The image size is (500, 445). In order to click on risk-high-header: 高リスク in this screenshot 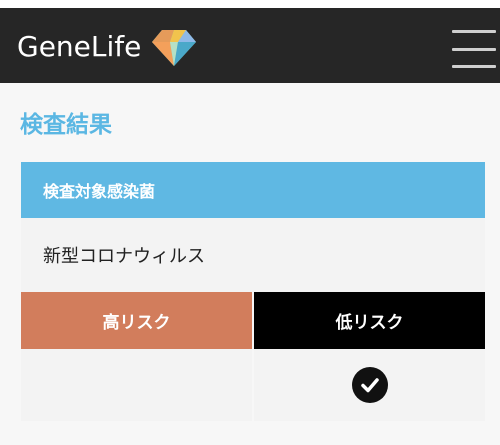, I will do `click(136, 320)`.